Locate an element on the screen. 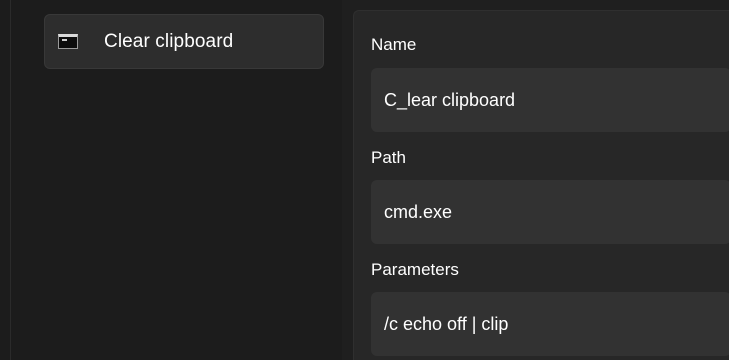 This screenshot has height=360, width=729. path-label: Path is located at coordinates (388, 157).